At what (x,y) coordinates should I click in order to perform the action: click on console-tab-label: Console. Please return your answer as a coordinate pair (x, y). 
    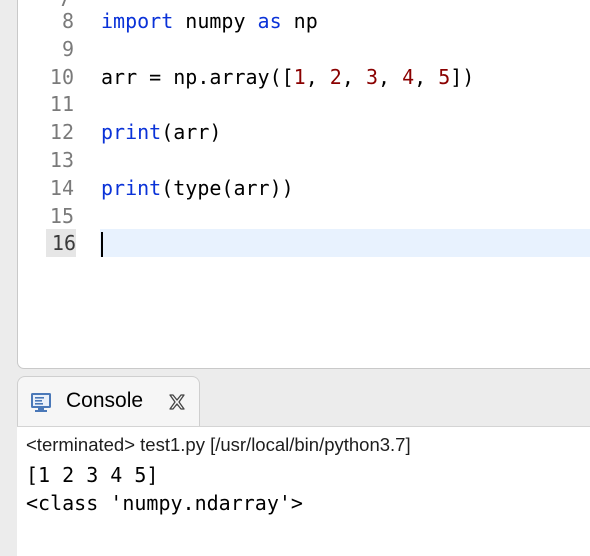
    Looking at the image, I should click on (105, 400).